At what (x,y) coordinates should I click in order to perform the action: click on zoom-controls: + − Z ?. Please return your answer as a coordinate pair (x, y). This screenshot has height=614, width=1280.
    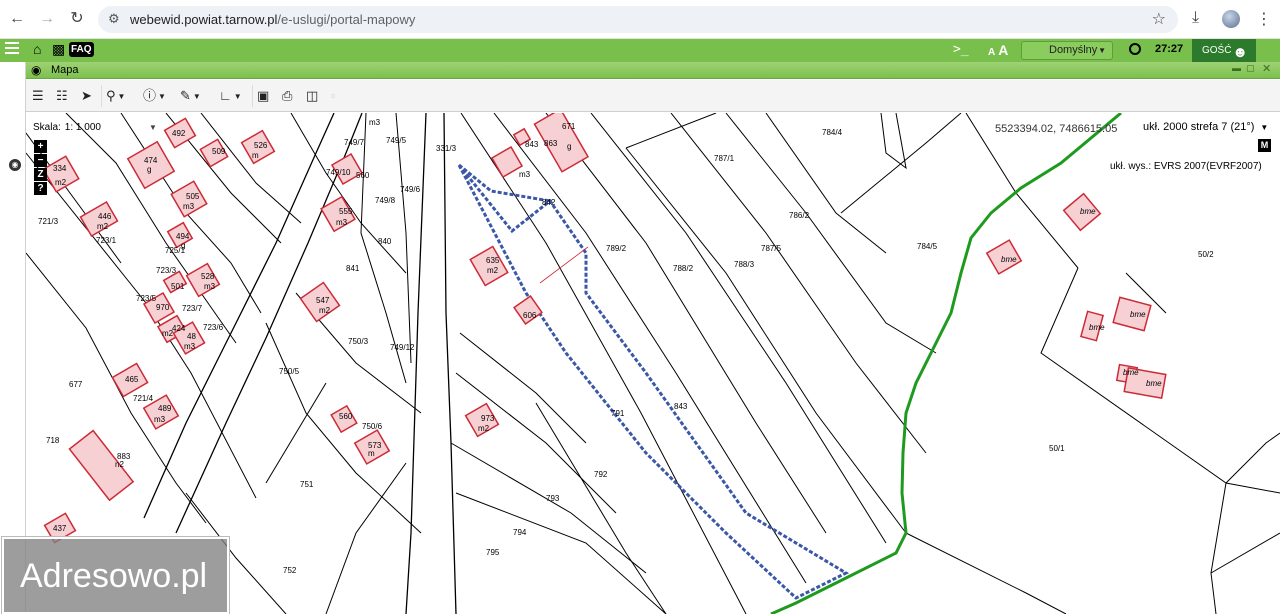
    Looking at the image, I should click on (40, 168).